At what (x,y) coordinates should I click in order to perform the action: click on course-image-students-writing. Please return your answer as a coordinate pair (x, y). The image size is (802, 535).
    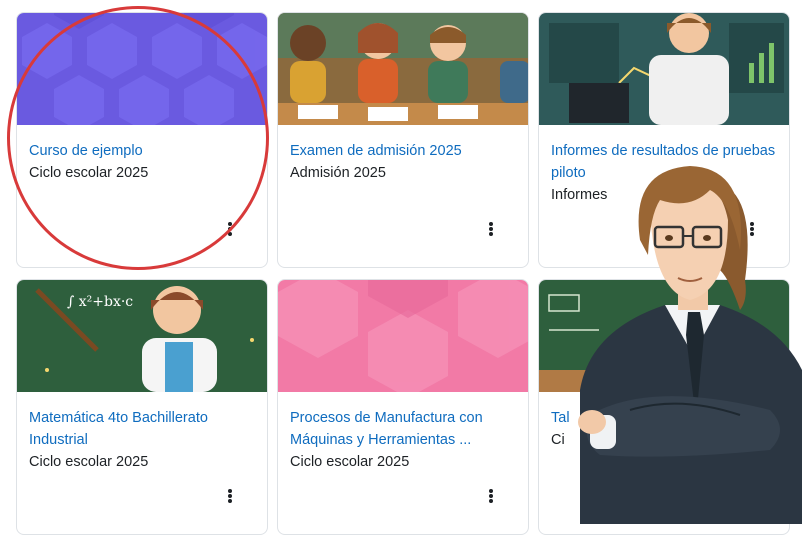
    Looking at the image, I should click on (403, 69).